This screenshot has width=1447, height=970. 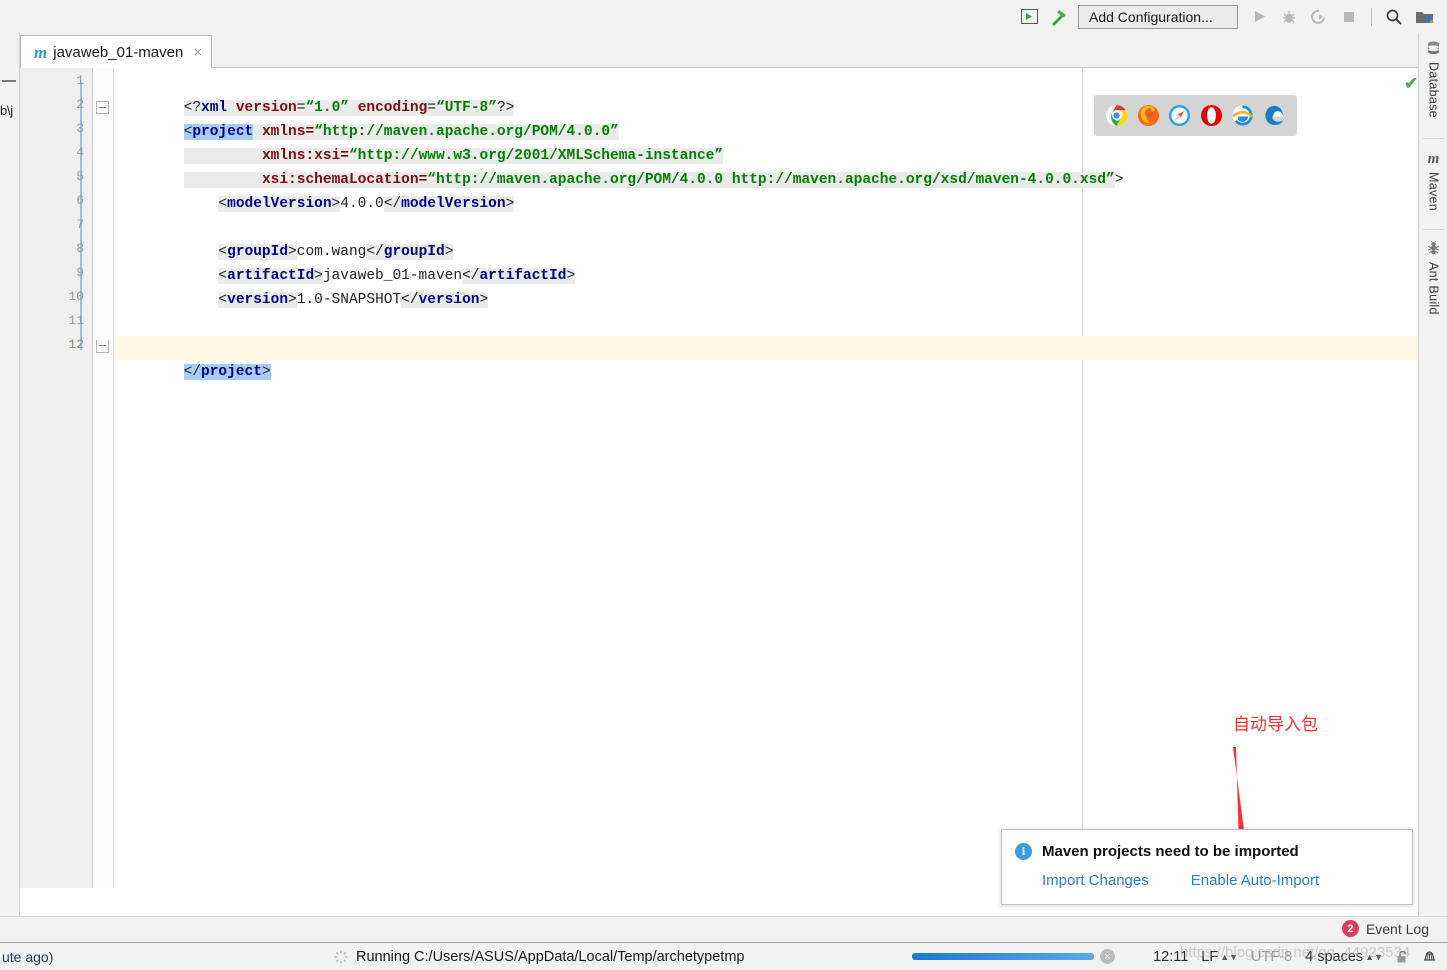 I want to click on internet-explorer-icon, so click(x=1242, y=115).